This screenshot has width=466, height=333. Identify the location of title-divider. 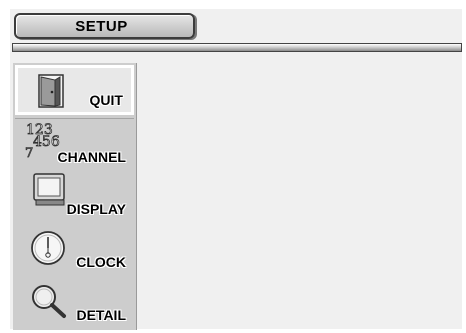
(237, 47).